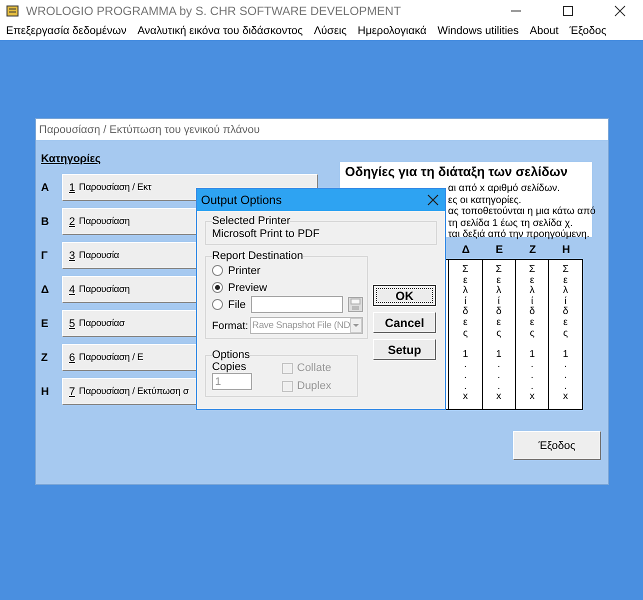 Image resolution: width=643 pixels, height=600 pixels. I want to click on category-letter: Ε, so click(45, 324).